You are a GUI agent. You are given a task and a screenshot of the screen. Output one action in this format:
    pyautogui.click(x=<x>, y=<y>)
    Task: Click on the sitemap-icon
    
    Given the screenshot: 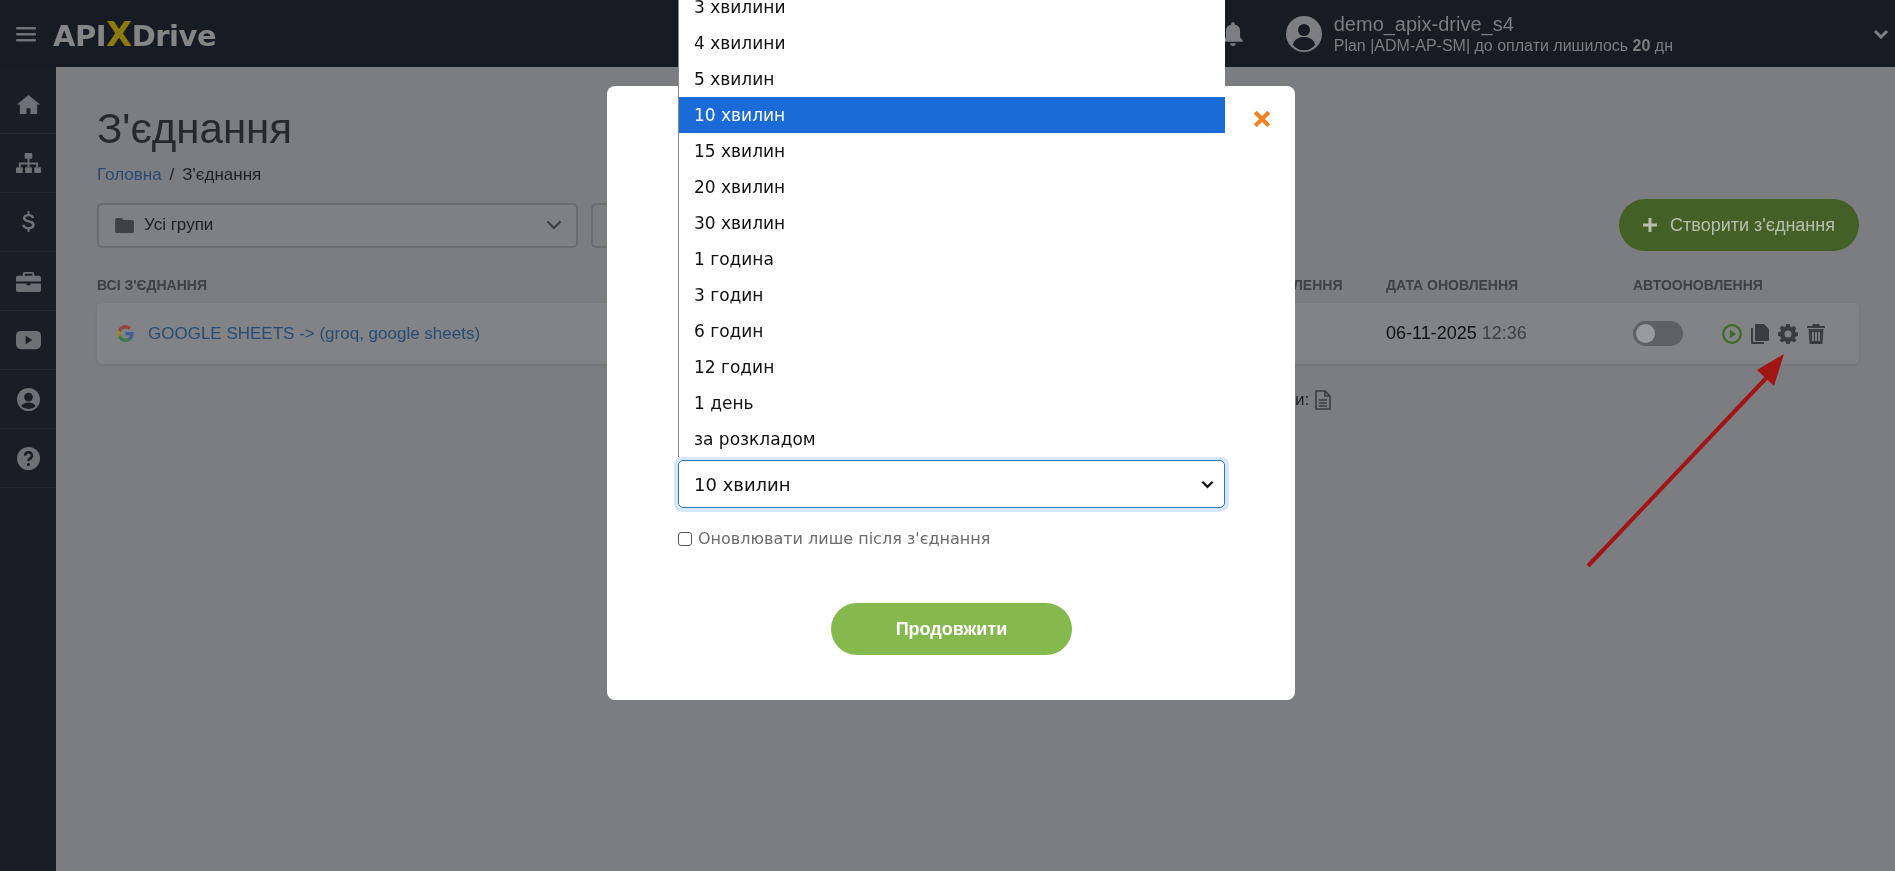 What is the action you would take?
    pyautogui.click(x=28, y=163)
    